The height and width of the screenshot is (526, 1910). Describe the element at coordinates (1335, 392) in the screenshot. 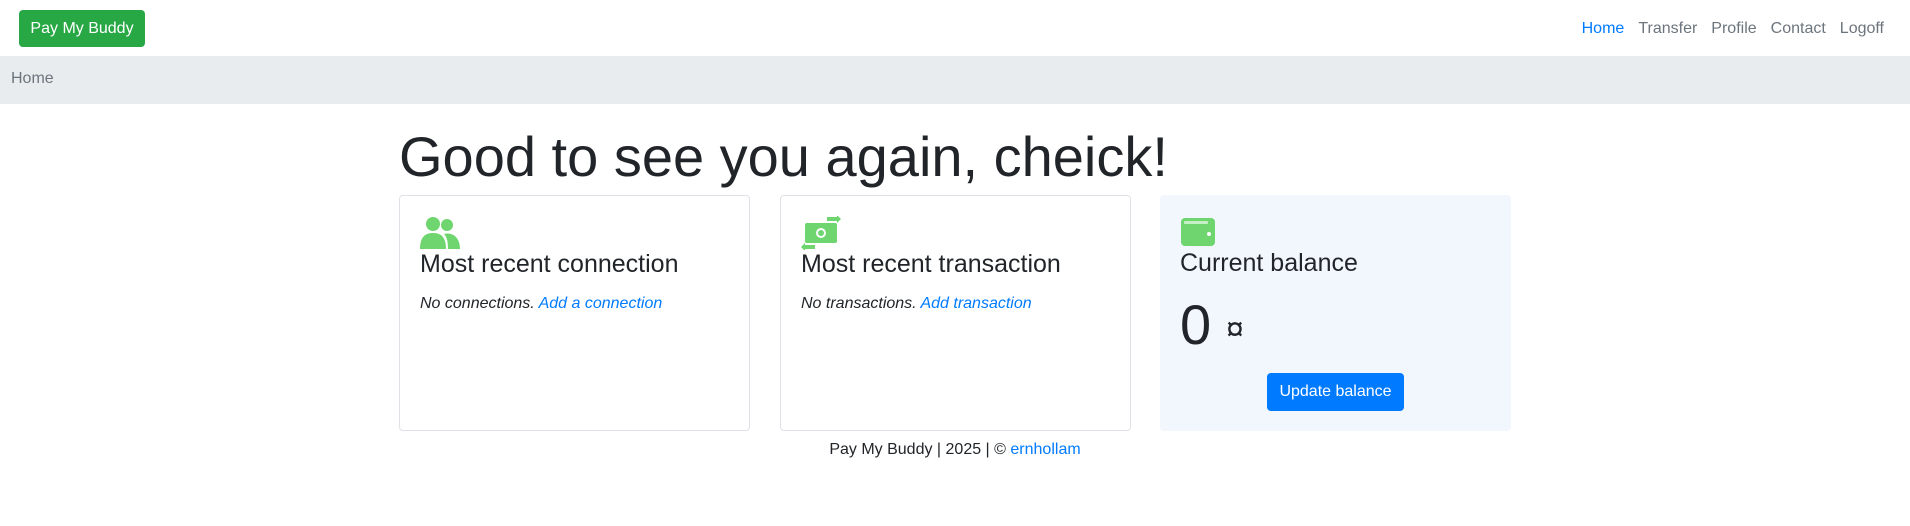

I see `update-balance-button: Update balance` at that location.